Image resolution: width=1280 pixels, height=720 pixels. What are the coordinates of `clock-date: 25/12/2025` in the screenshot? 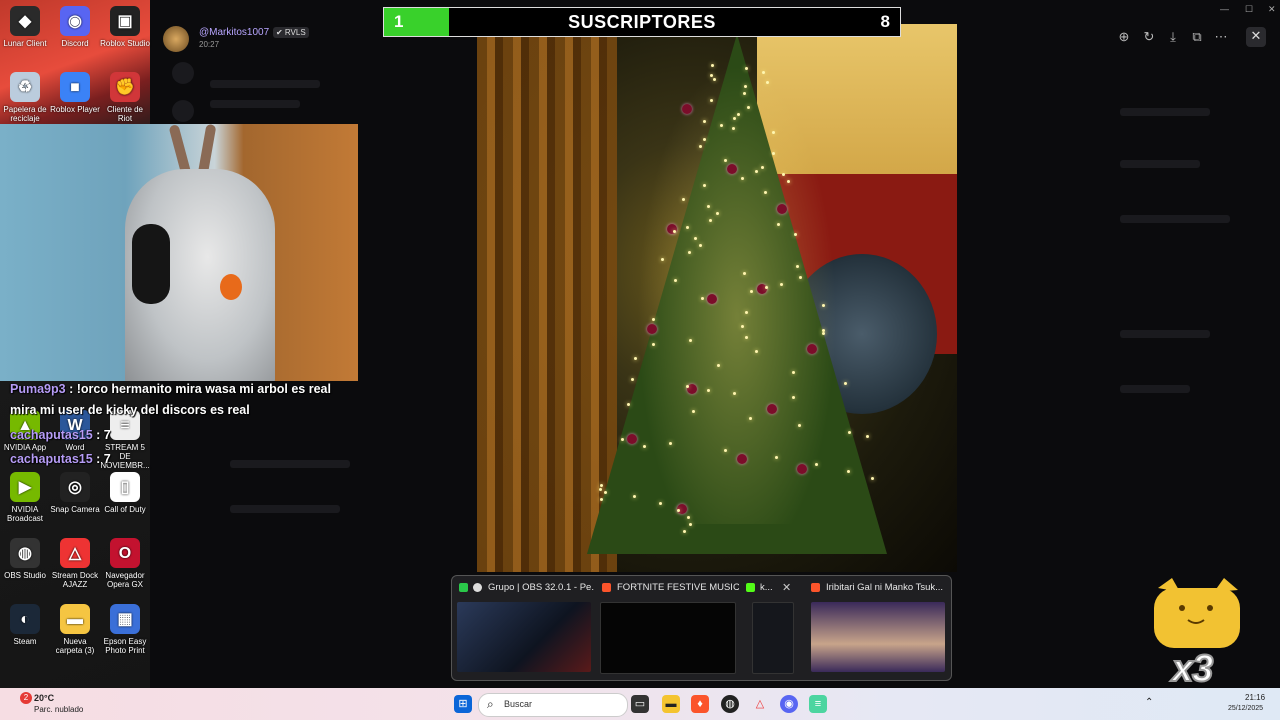 It's located at (1245, 708).